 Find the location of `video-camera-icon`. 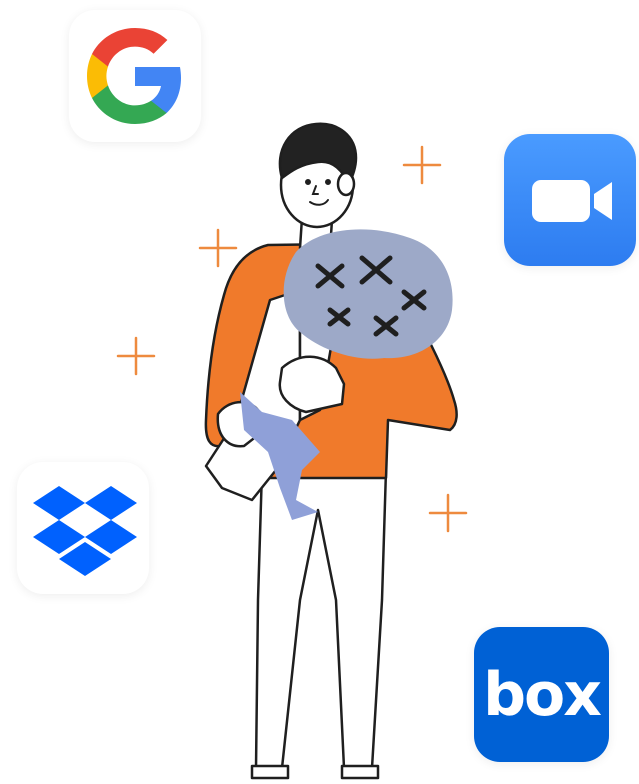

video-camera-icon is located at coordinates (570, 200).